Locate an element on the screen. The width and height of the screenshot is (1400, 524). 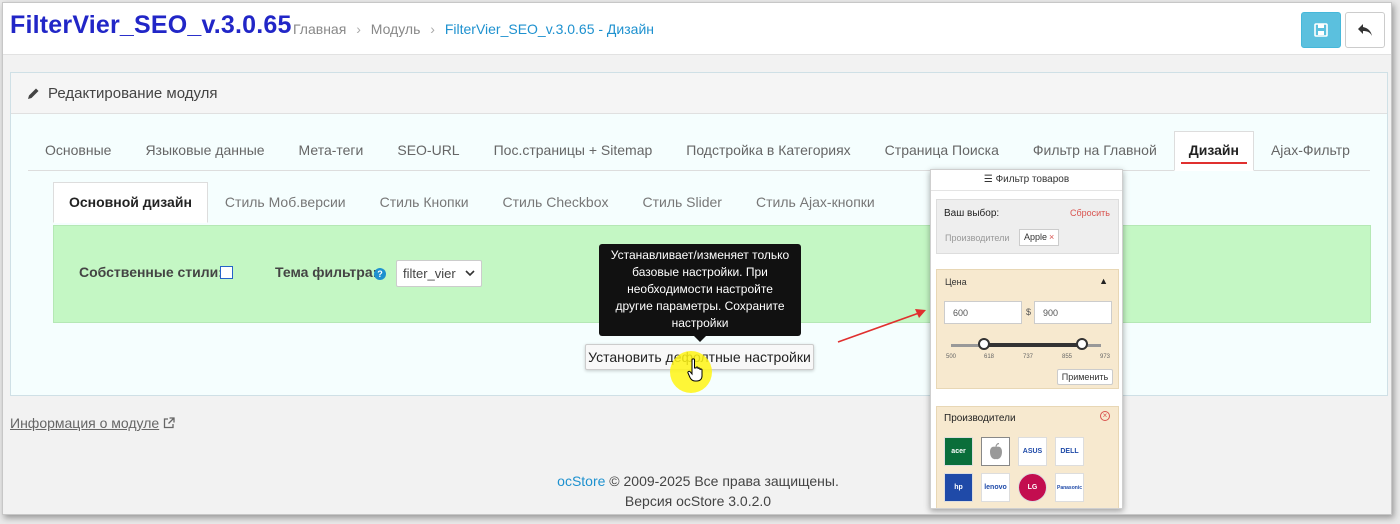
preview-chip-value: Apple is located at coordinates (1036, 237).